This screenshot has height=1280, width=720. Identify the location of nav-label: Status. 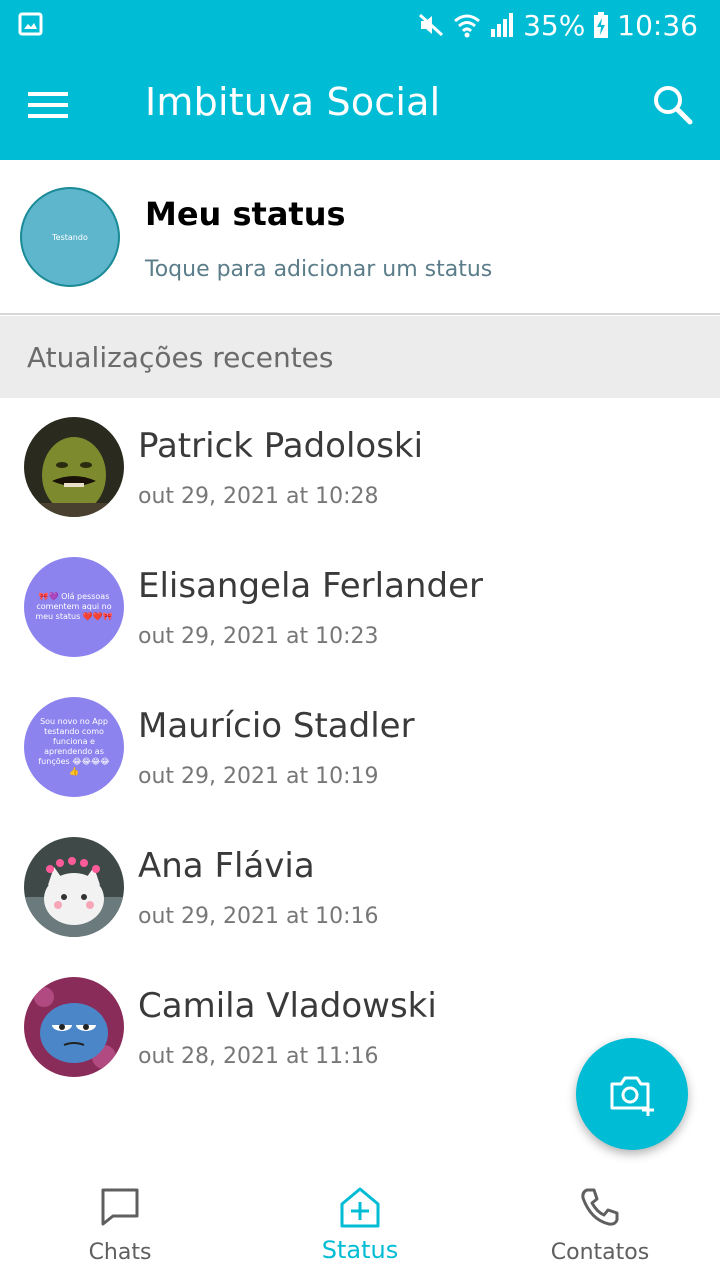
(360, 1250).